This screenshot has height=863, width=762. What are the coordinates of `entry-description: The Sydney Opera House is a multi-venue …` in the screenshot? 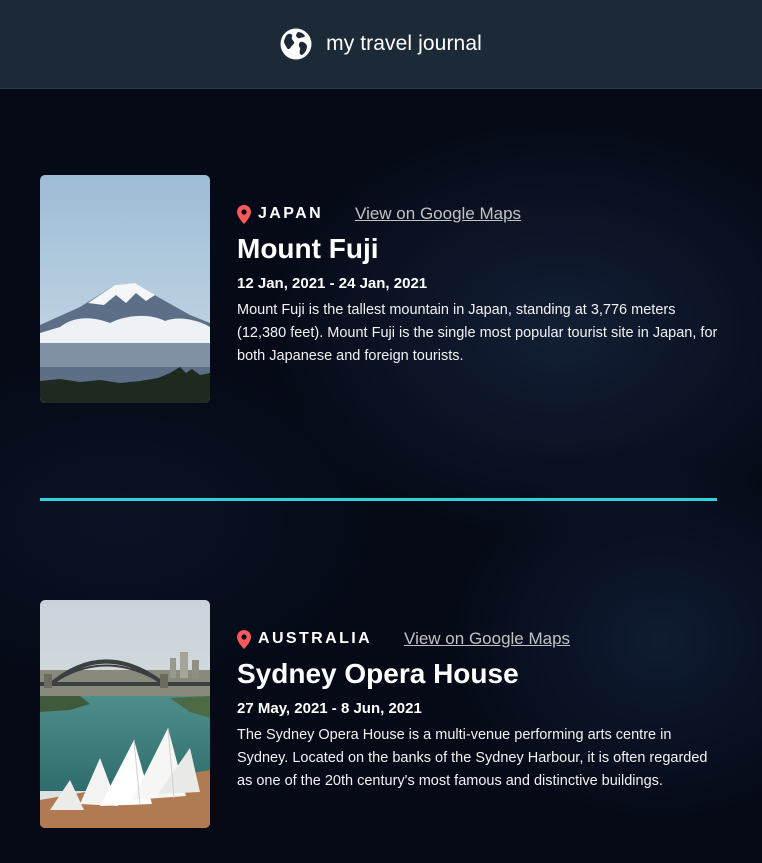 It's located at (472, 758).